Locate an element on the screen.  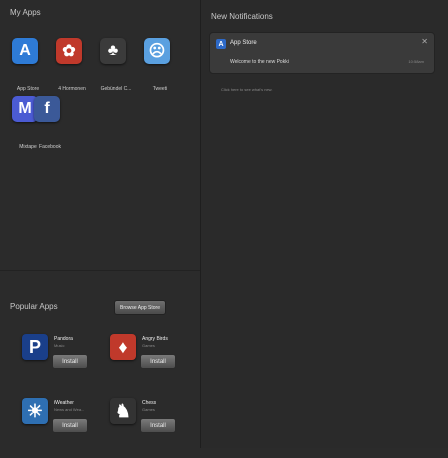
tweeti-icon: ☹ is located at coordinates (157, 51).